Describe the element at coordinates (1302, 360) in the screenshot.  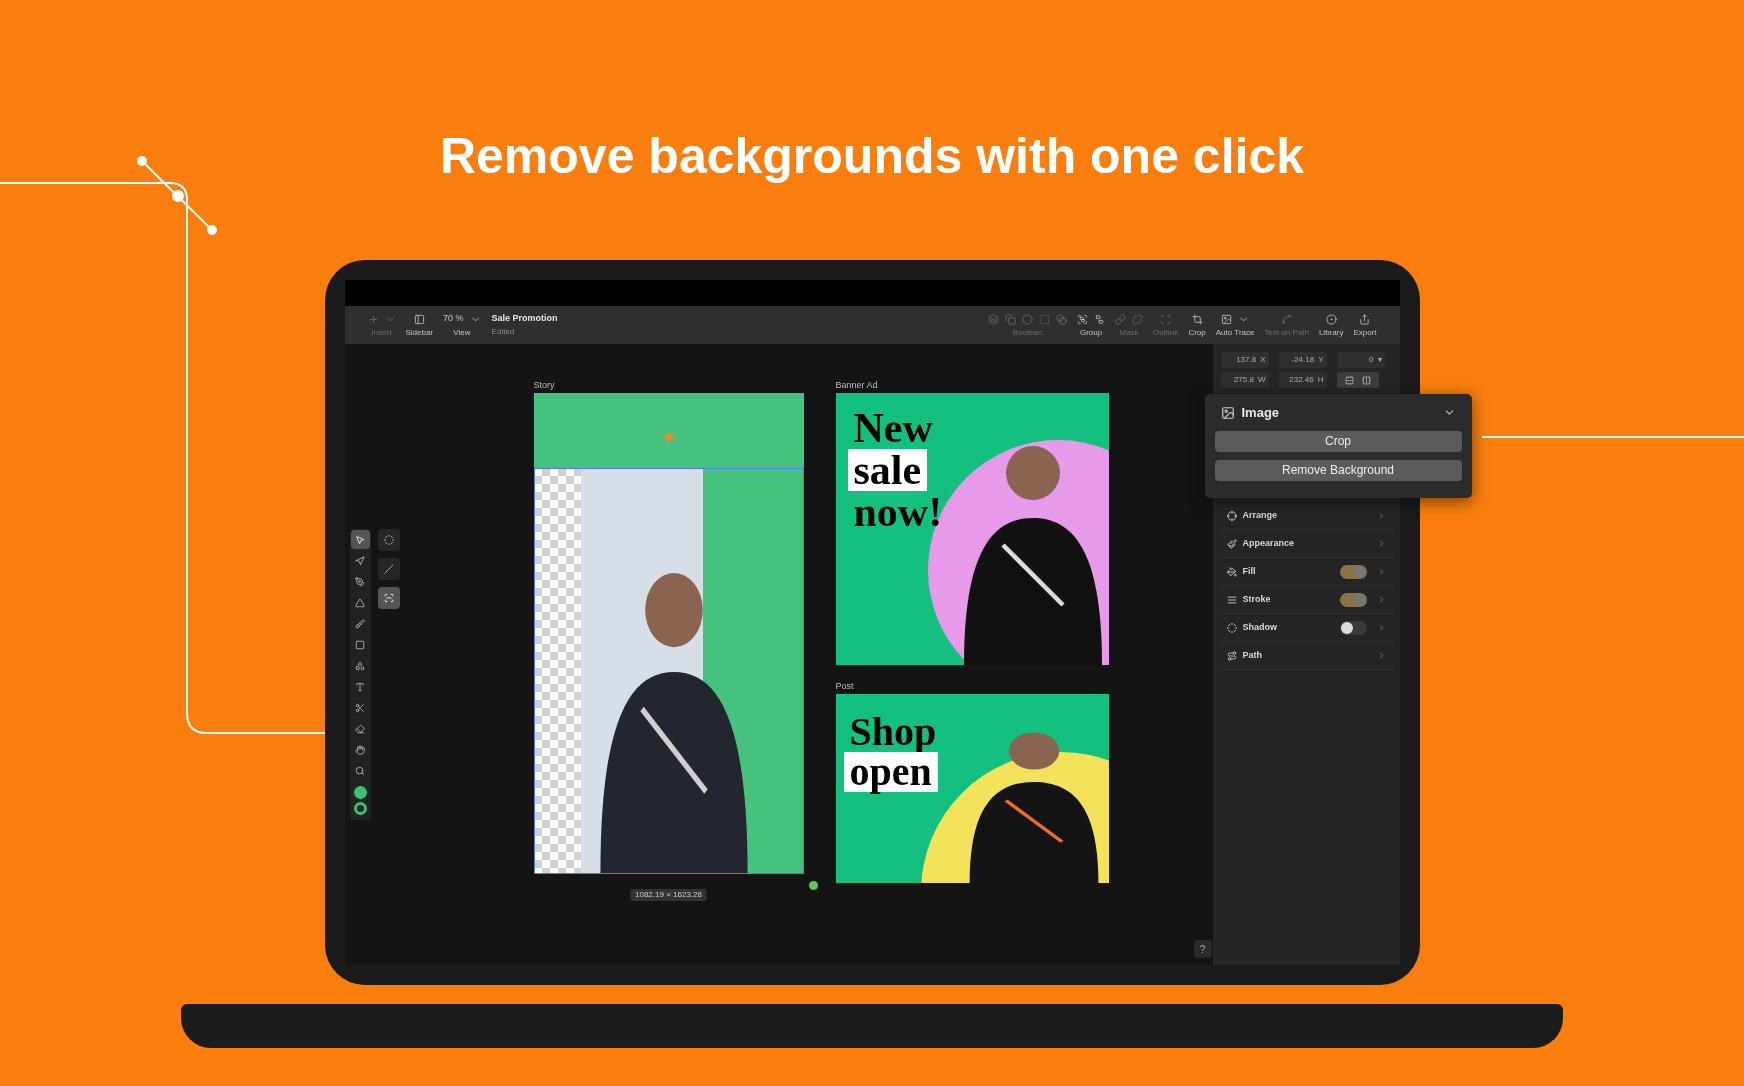
I see `number-field: -24.18 Y` at that location.